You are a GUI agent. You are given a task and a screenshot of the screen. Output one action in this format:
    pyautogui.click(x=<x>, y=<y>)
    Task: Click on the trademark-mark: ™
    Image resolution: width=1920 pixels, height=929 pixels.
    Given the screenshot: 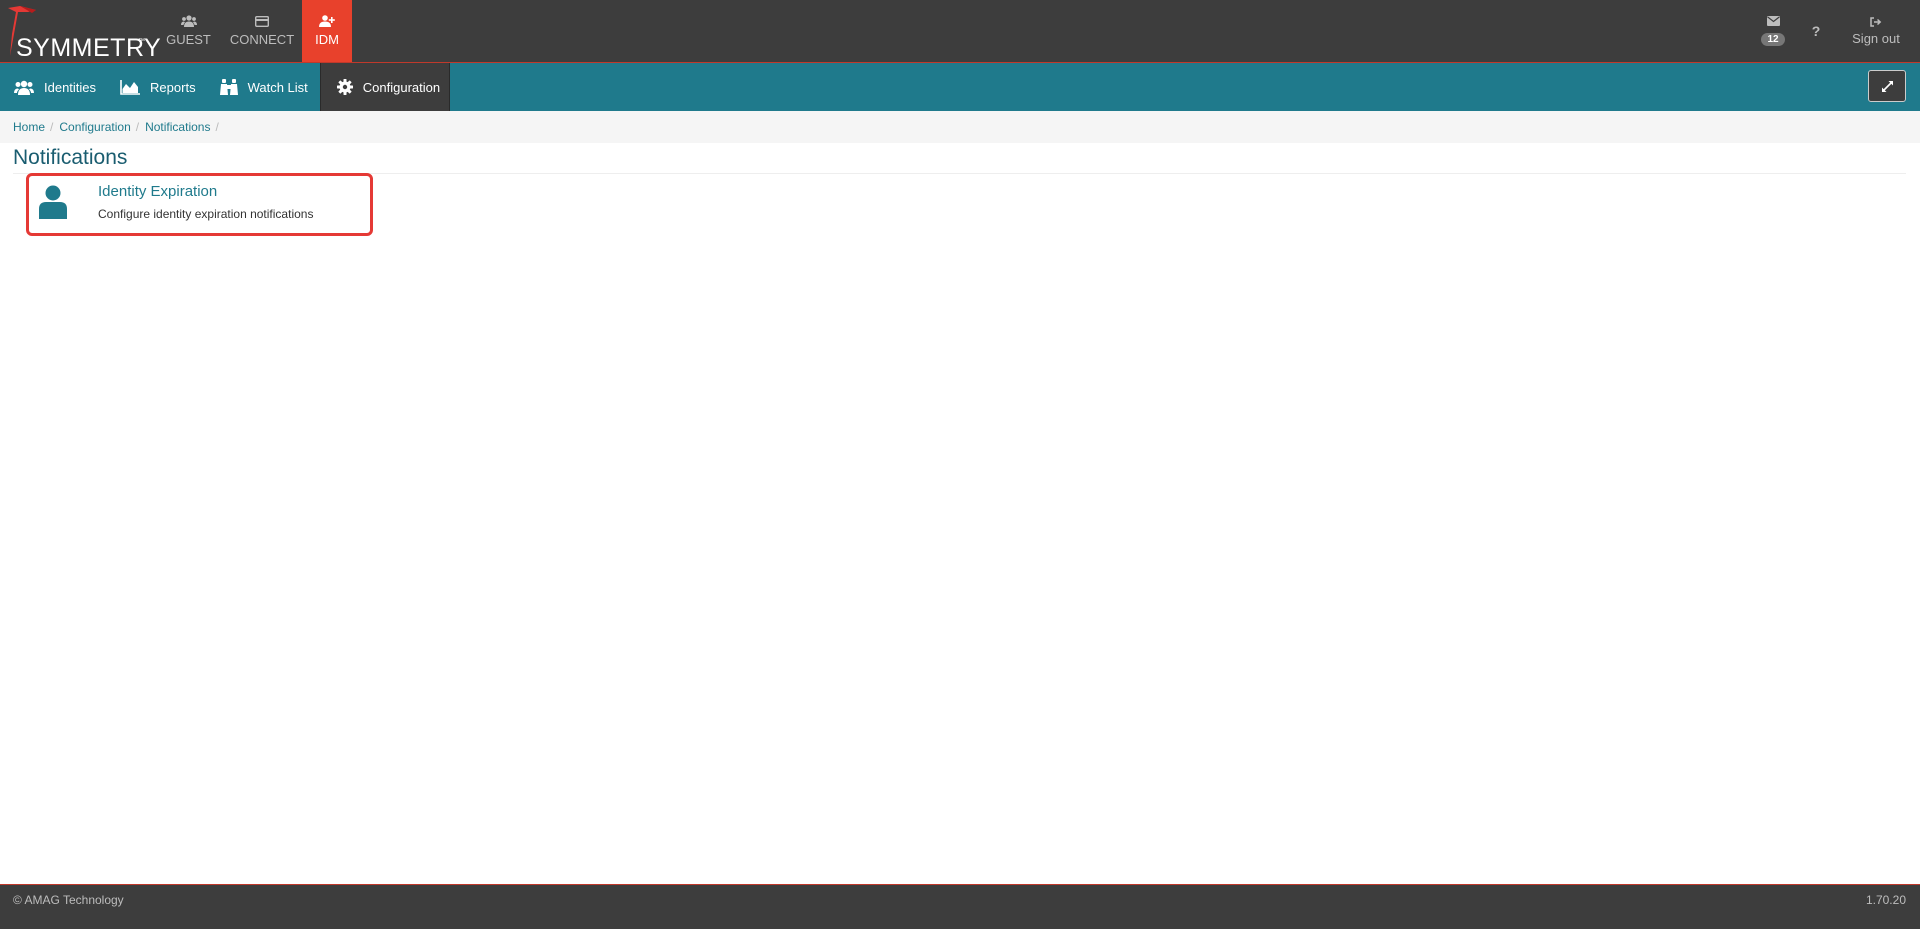 What is the action you would take?
    pyautogui.click(x=141, y=41)
    